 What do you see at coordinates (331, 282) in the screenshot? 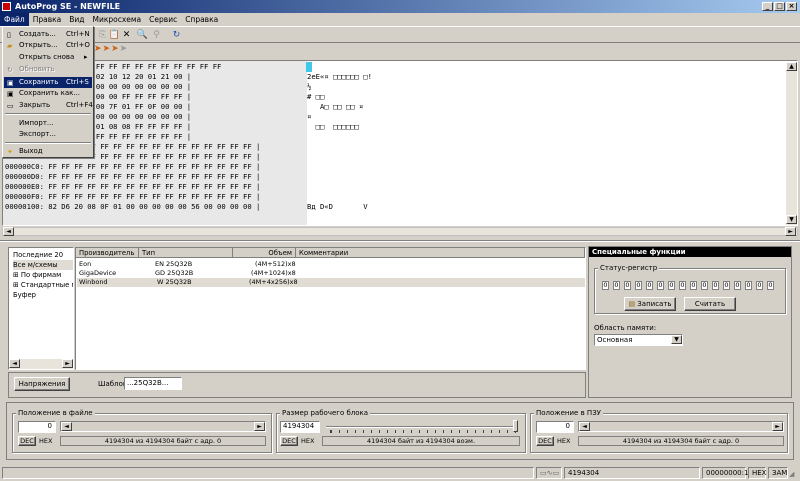
I see `table-row-selected: Winbond W 25Q32B (4M+4x256)x8` at bounding box center [331, 282].